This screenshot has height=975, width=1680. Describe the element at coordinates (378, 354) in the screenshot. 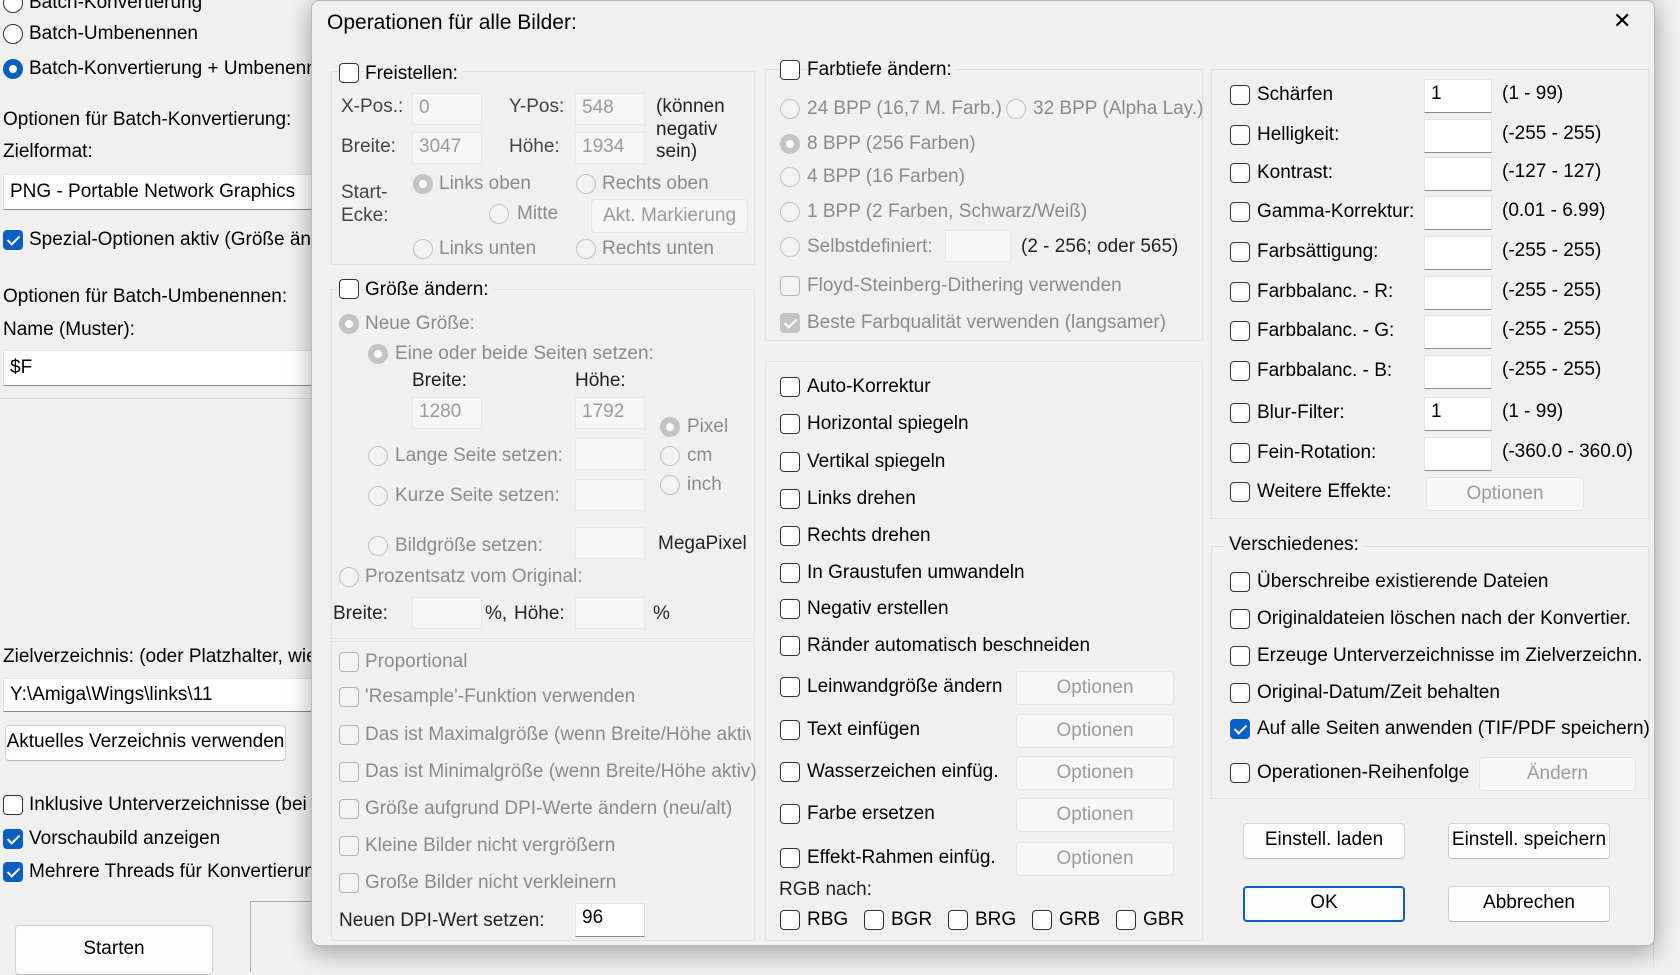

I see `set-sides-radio` at that location.